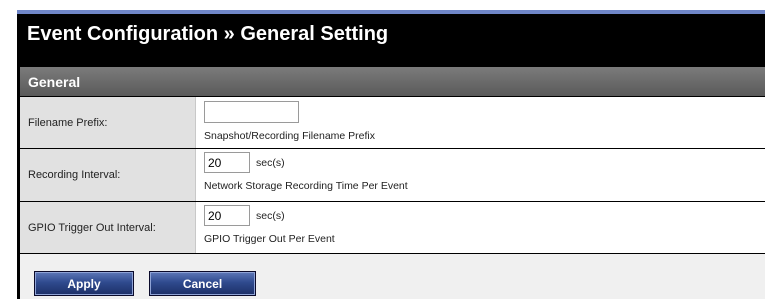 Image resolution: width=765 pixels, height=299 pixels. What do you see at coordinates (270, 163) in the screenshot?
I see `recording-interval-unit: sec(s)` at bounding box center [270, 163].